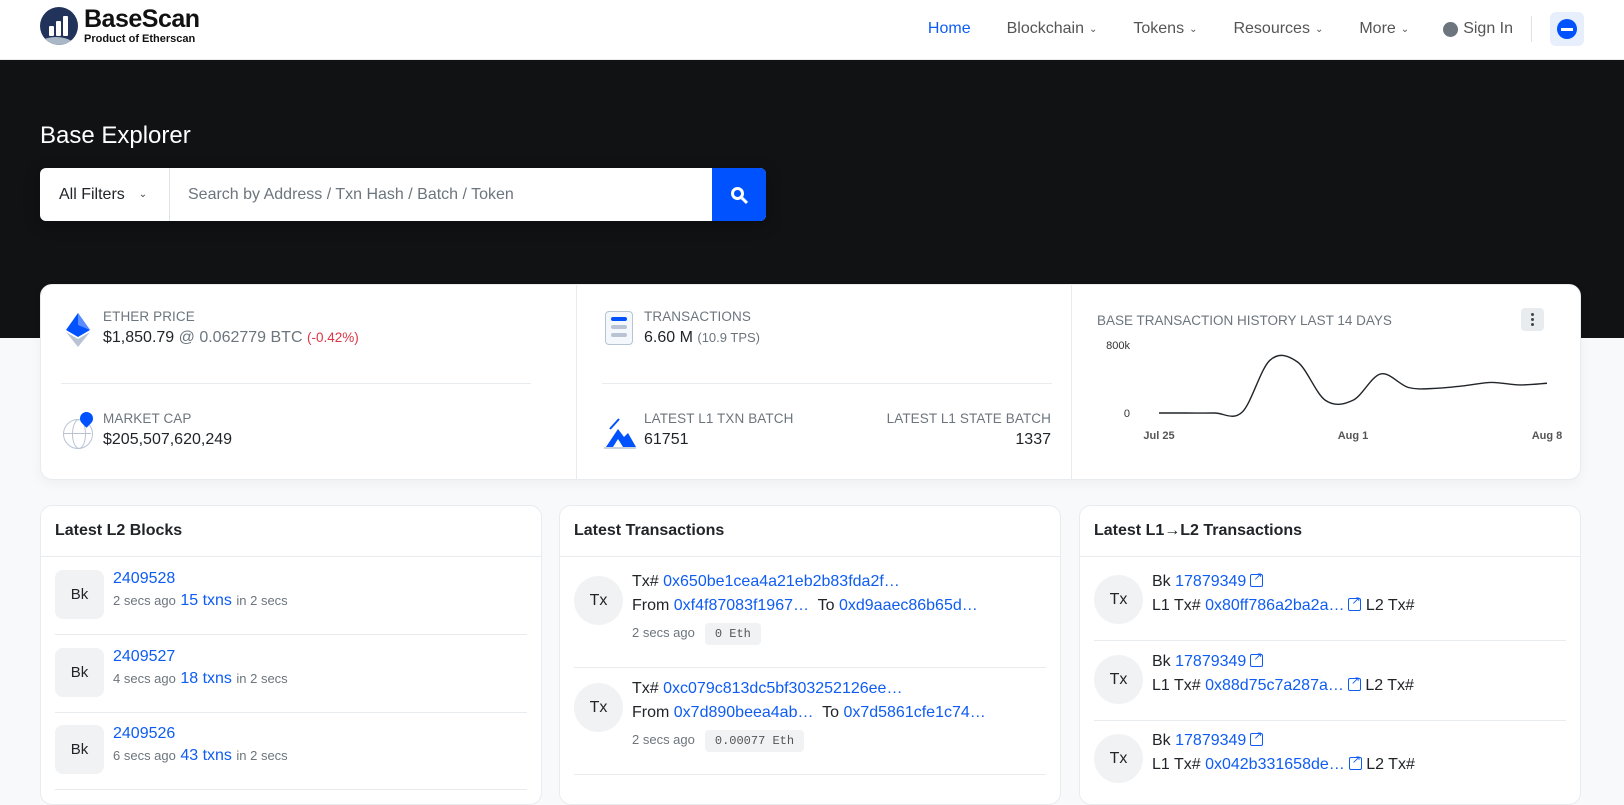 The height and width of the screenshot is (805, 1624). What do you see at coordinates (142, 19) in the screenshot?
I see `logo-title: BaseScan` at bounding box center [142, 19].